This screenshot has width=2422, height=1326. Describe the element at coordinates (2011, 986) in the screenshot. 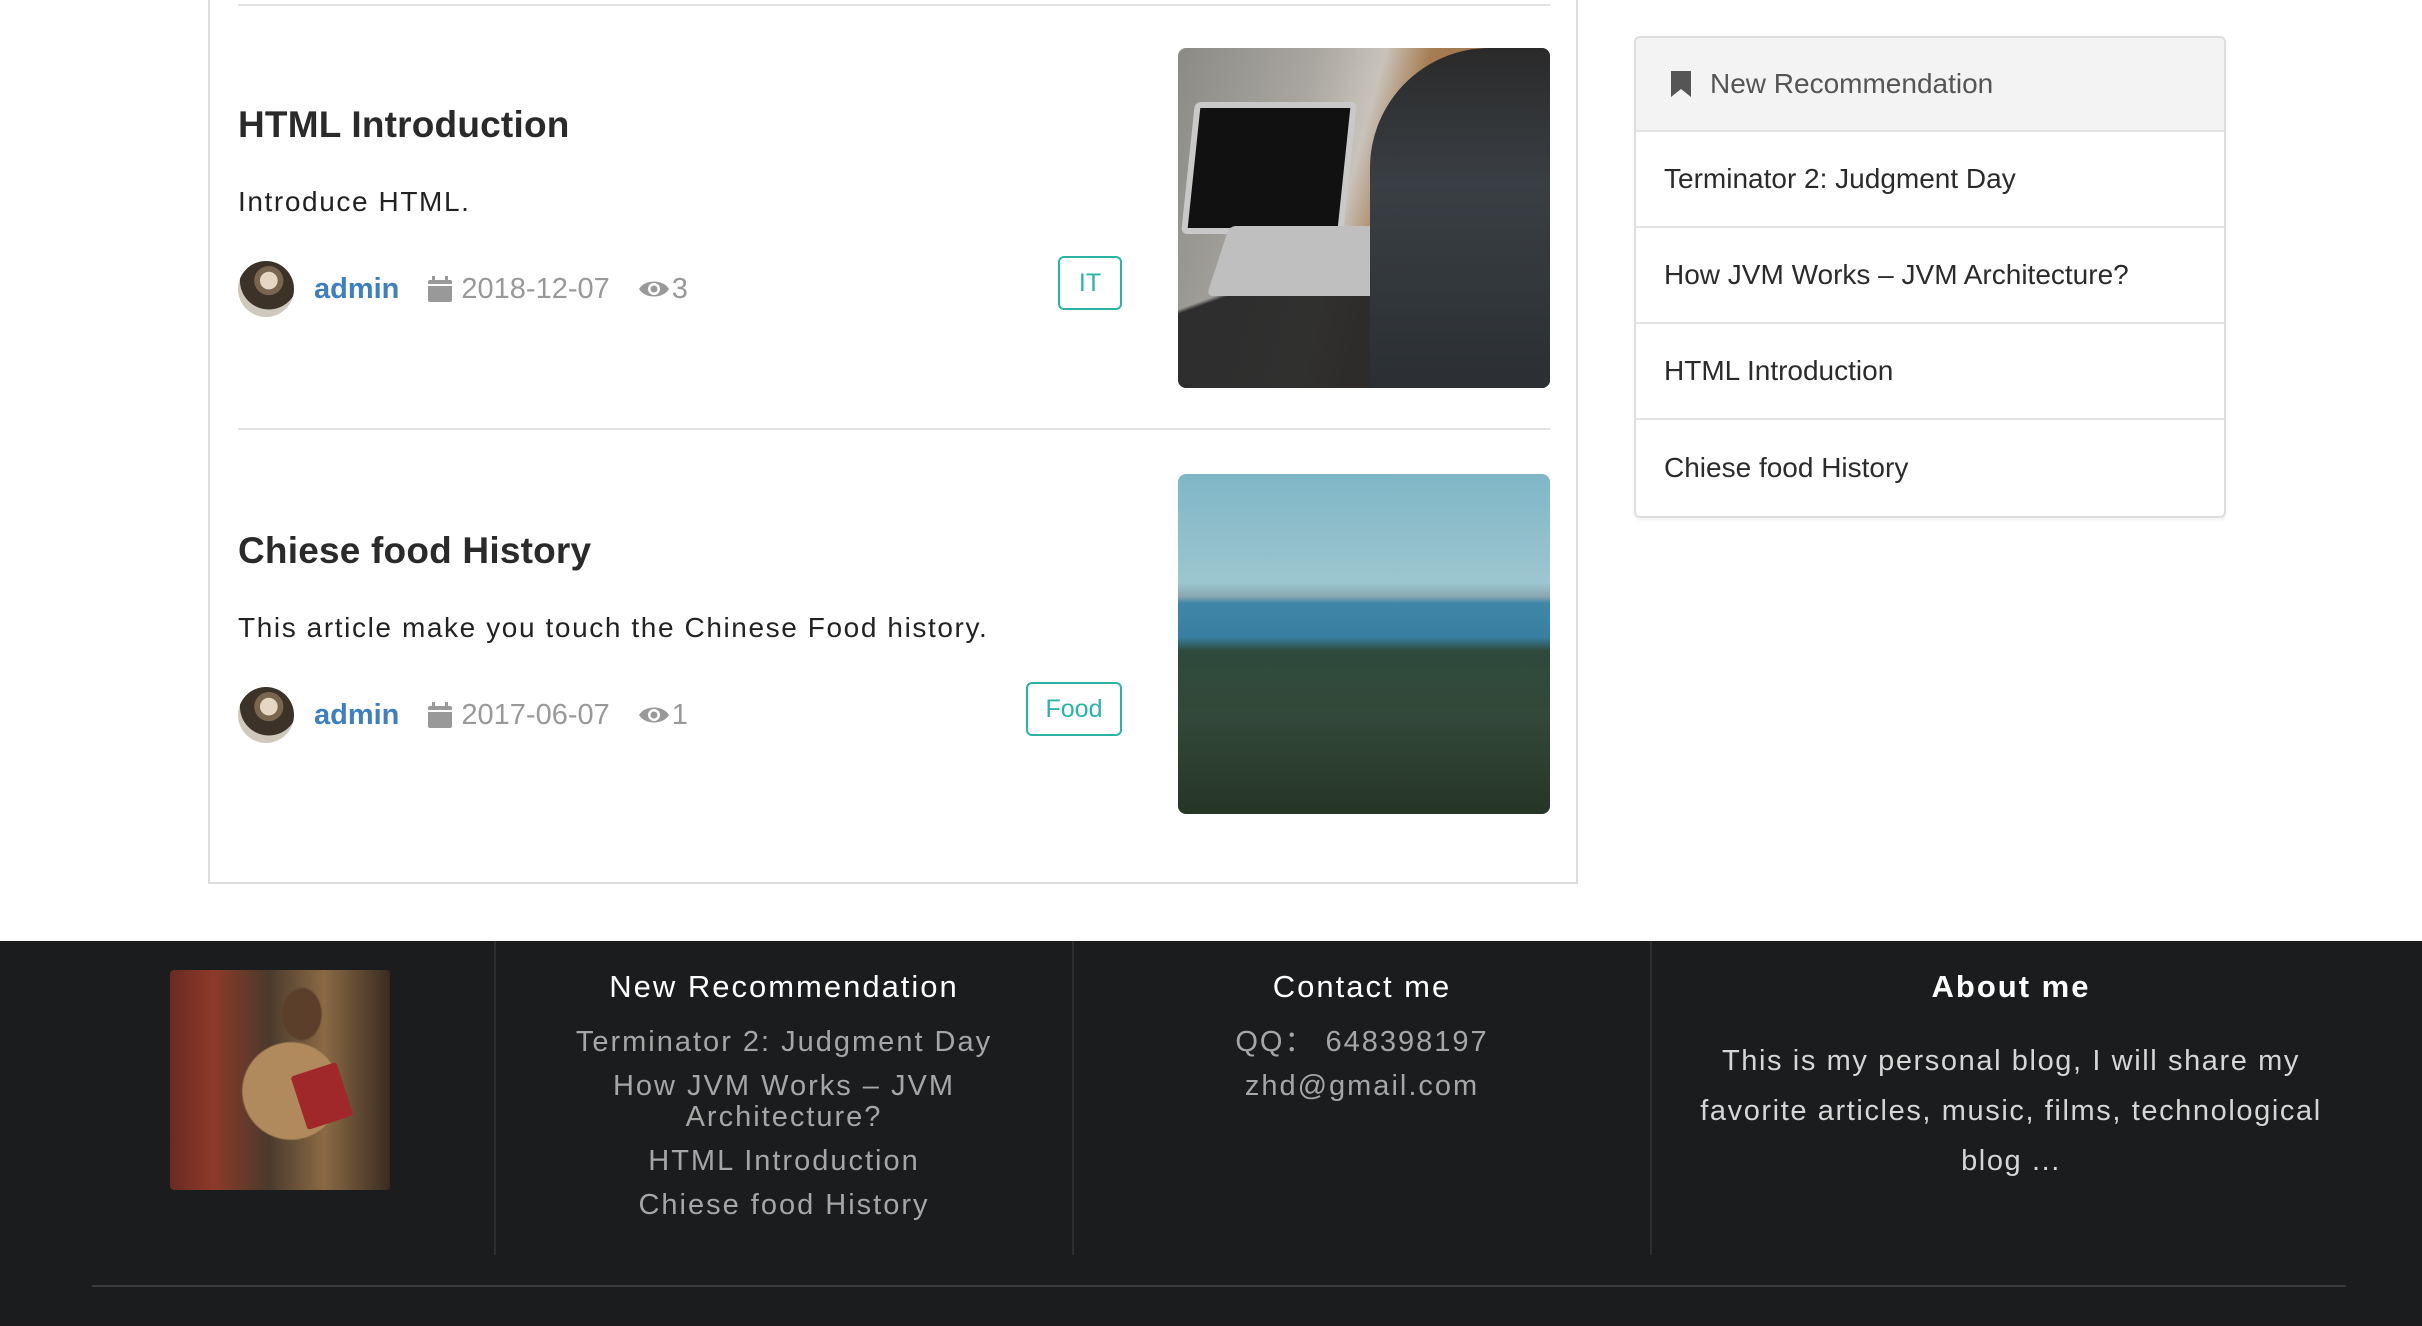

I see `footer-heading: About me` at that location.